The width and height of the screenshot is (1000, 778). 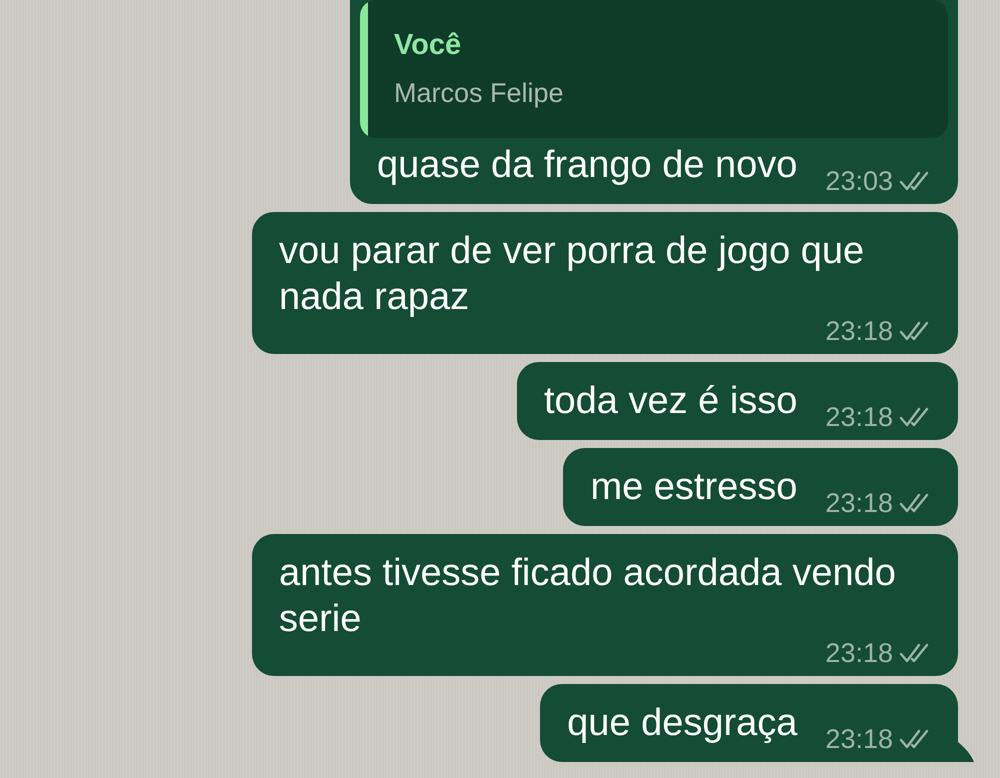 What do you see at coordinates (694, 487) in the screenshot?
I see `message-text: me estresso` at bounding box center [694, 487].